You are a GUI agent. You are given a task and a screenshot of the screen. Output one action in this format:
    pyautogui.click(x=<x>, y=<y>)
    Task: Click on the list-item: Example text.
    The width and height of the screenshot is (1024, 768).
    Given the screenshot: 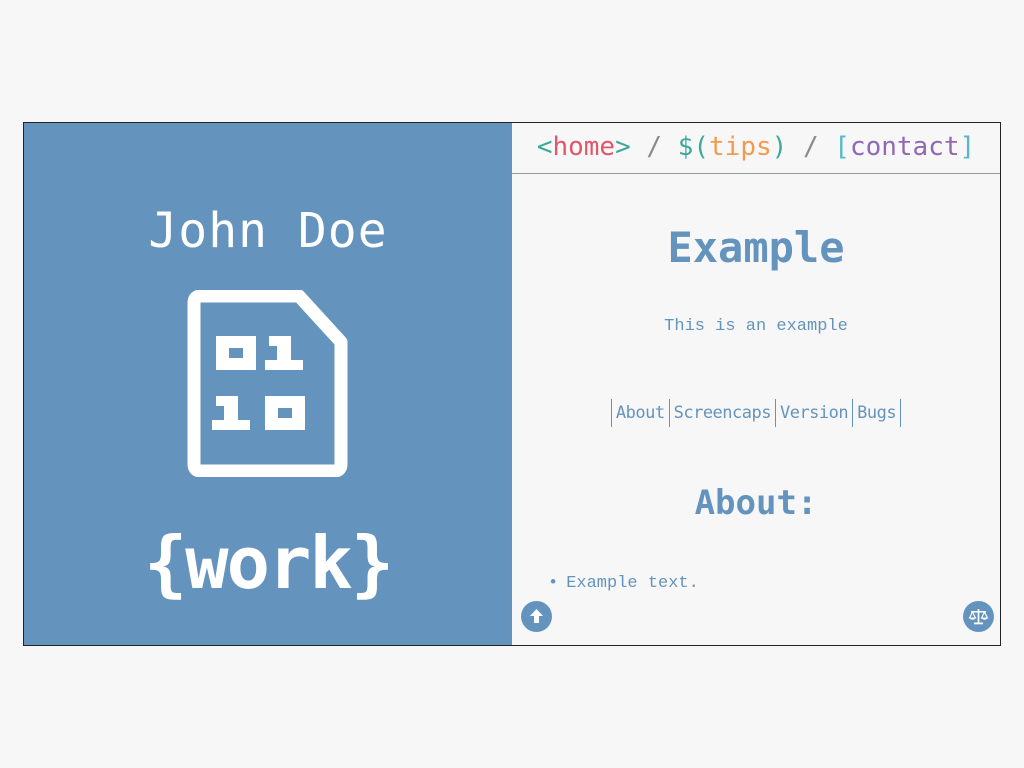 What is the action you would take?
    pyautogui.click(x=623, y=583)
    